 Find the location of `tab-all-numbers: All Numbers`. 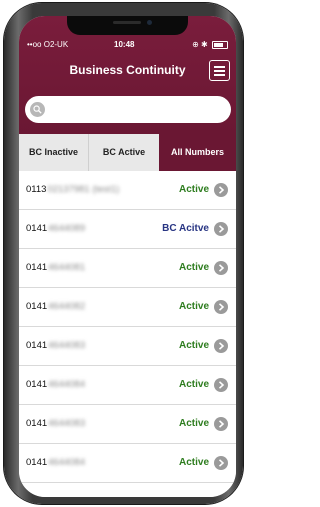

tab-all-numbers: All Numbers is located at coordinates (197, 152).